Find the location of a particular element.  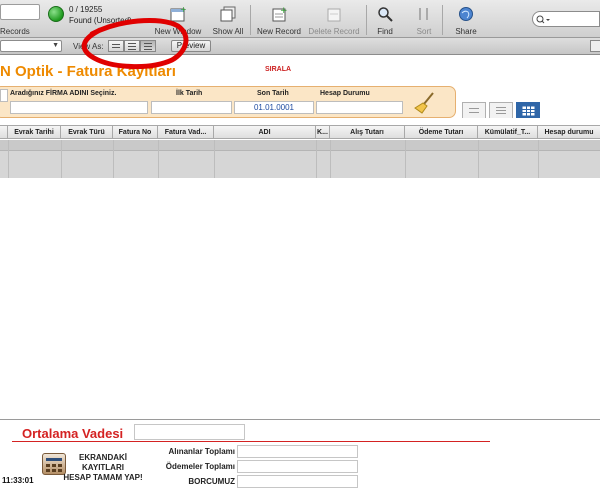

column-header-blank is located at coordinates (4, 132).